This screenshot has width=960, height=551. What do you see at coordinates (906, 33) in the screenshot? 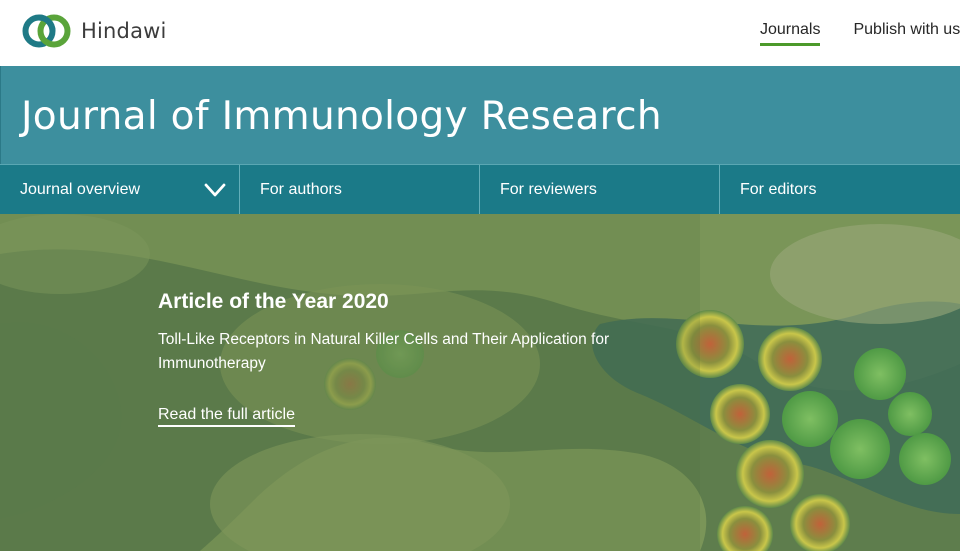
I see `top-nav-publish: Publish with us` at bounding box center [906, 33].